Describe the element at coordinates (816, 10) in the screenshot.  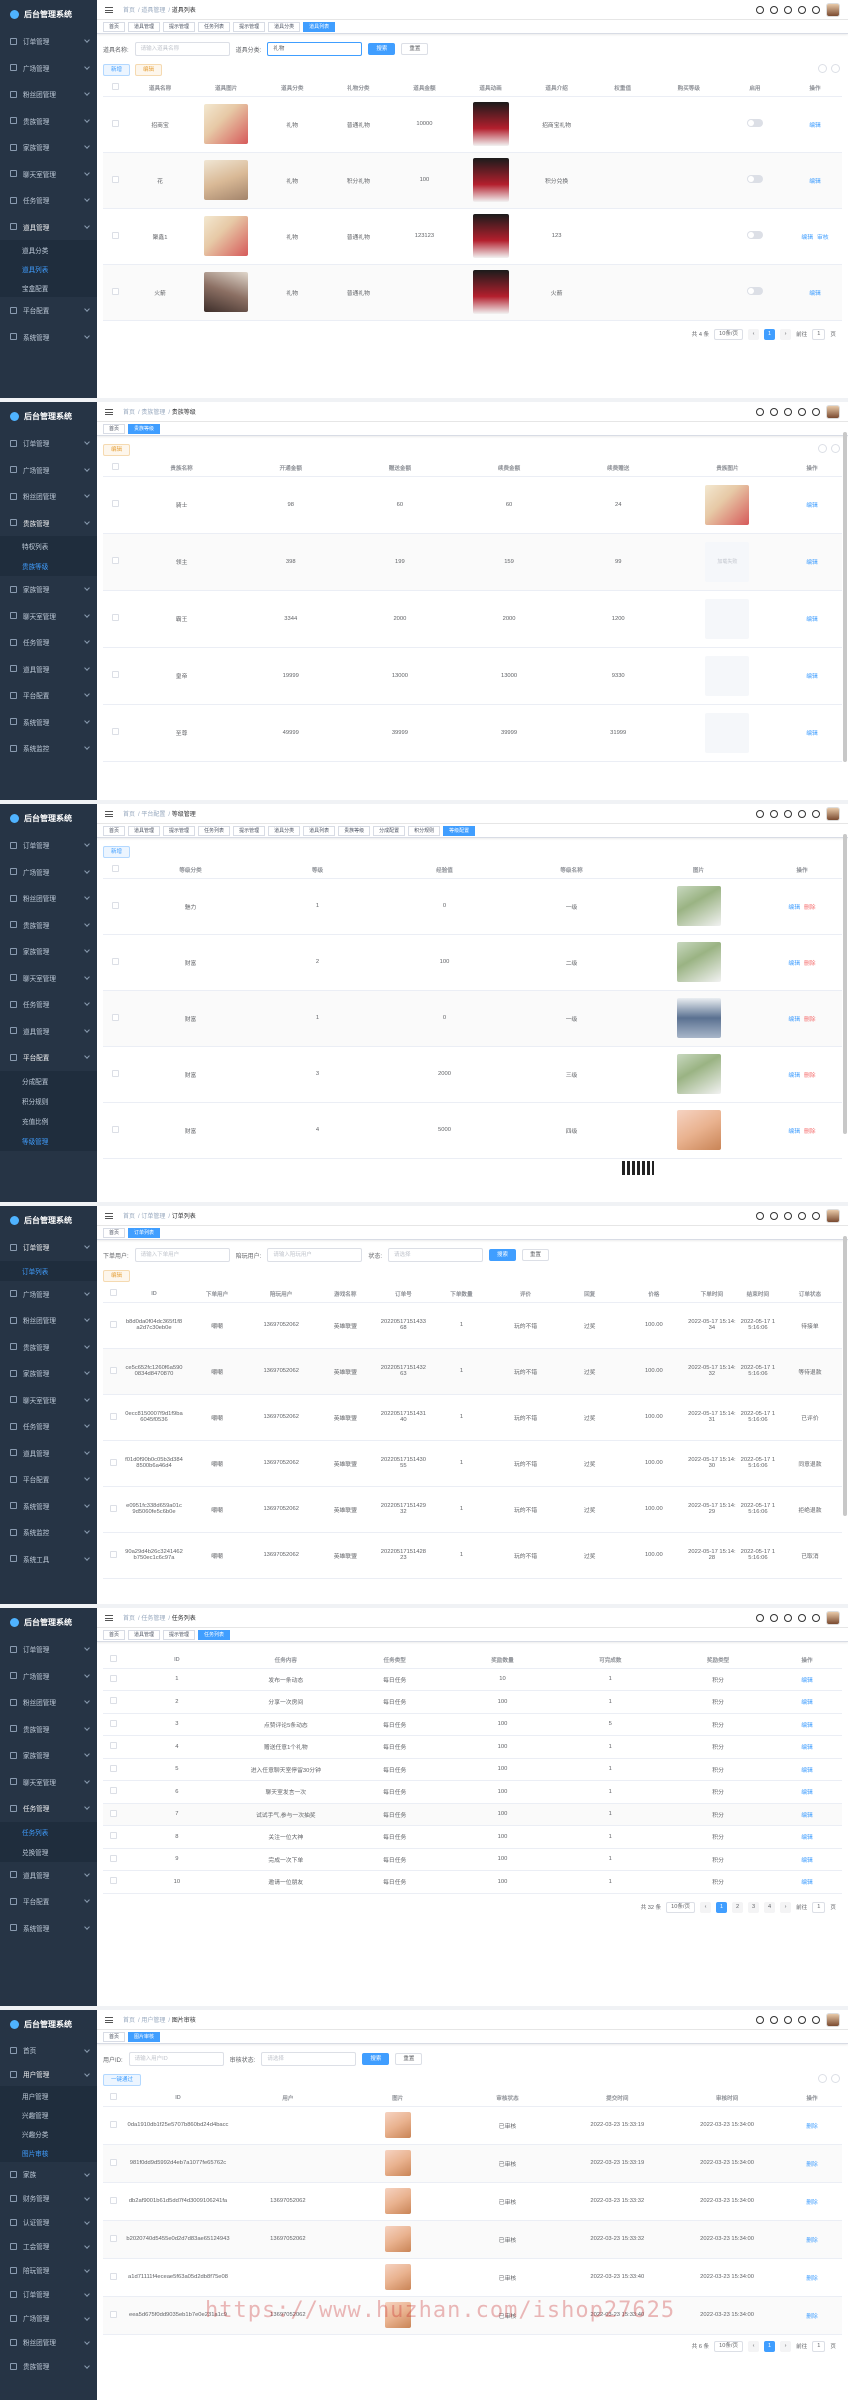
I see `font-size-icon` at that location.